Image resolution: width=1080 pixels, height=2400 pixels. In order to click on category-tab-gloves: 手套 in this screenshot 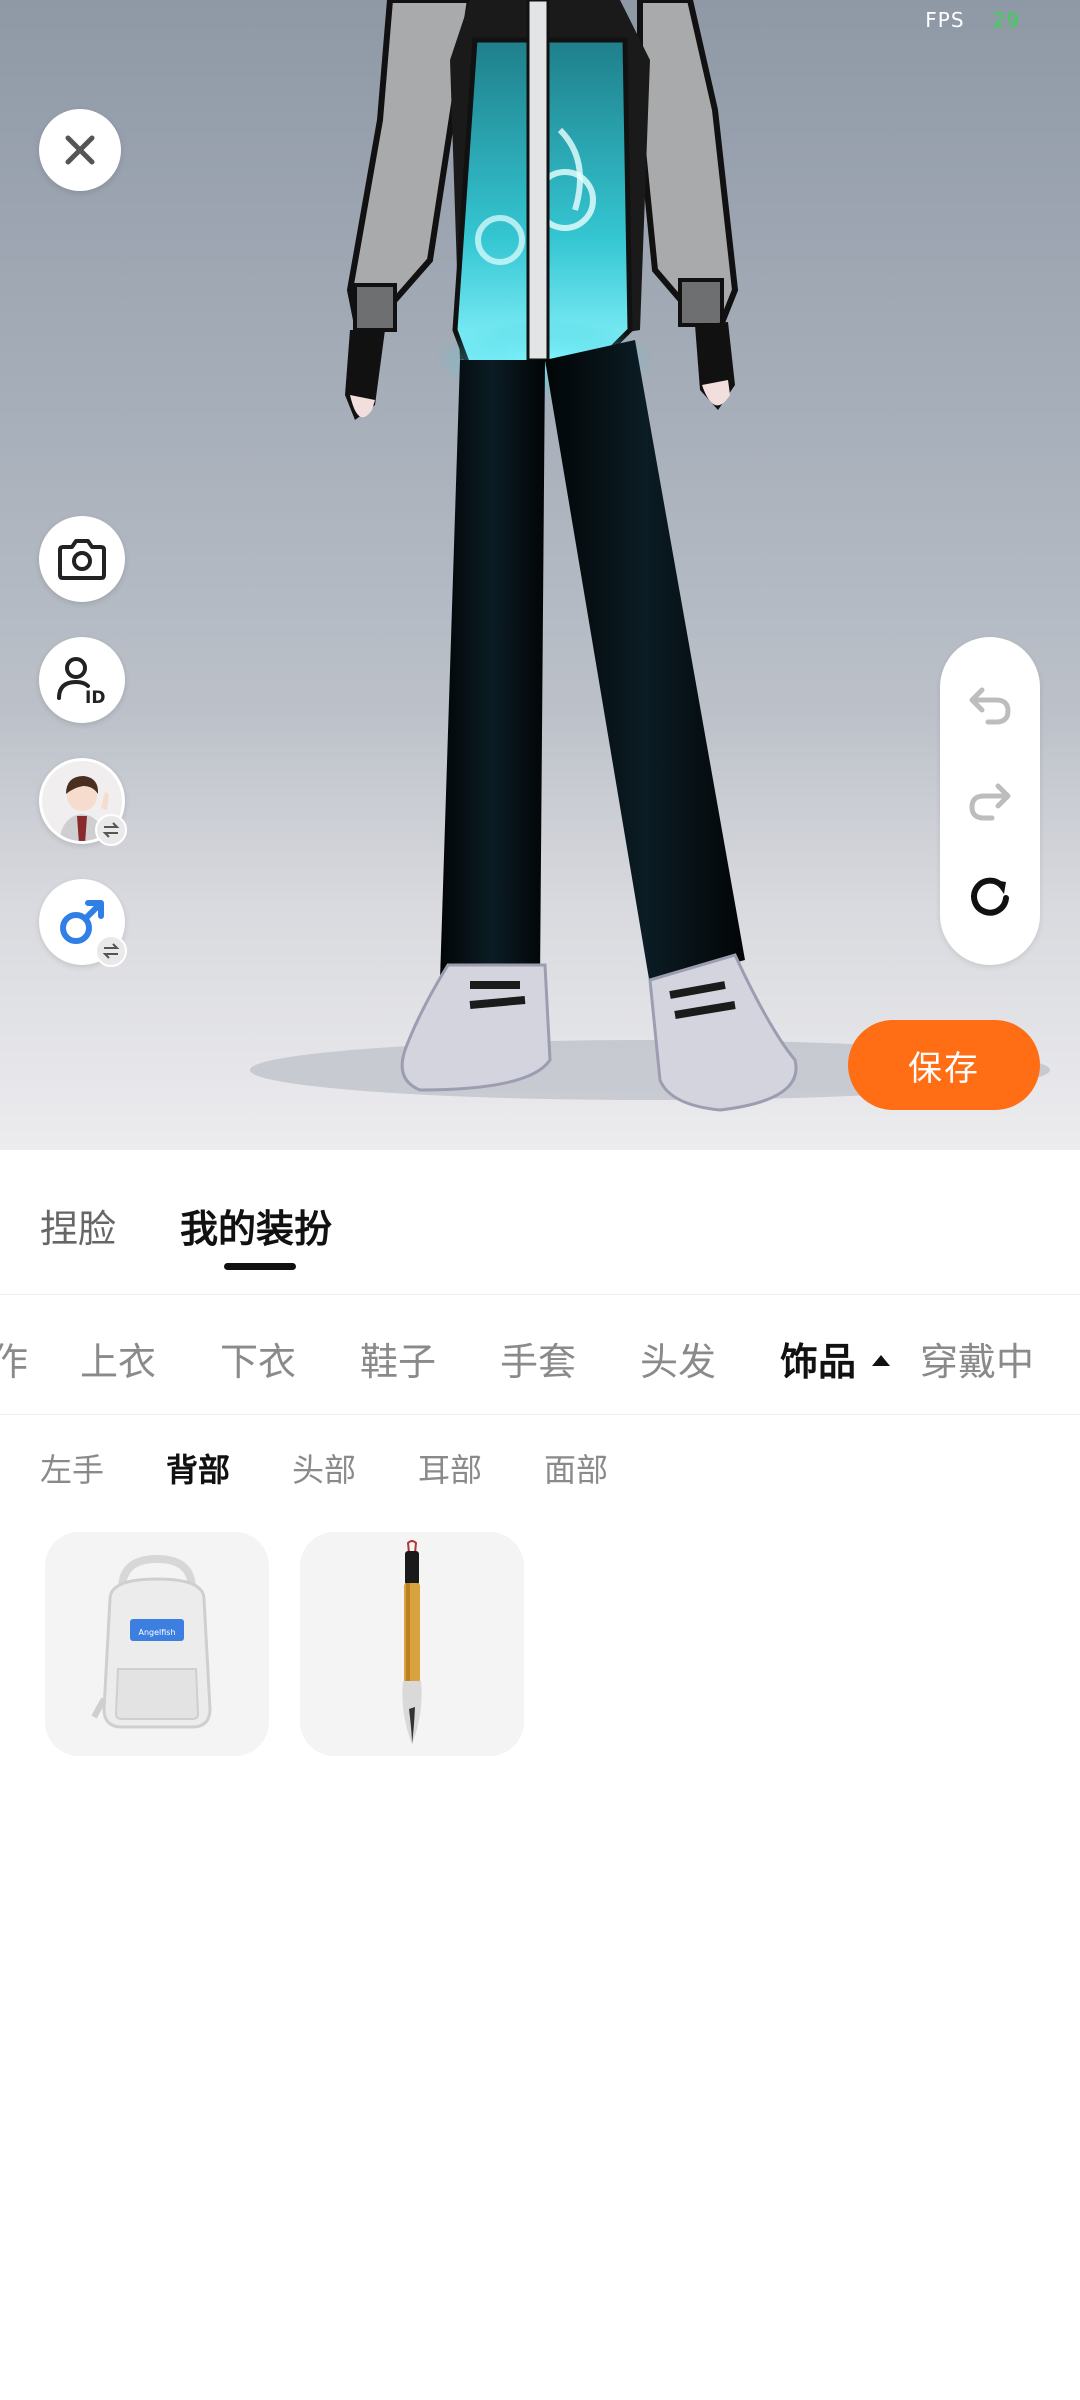, I will do `click(538, 1358)`.